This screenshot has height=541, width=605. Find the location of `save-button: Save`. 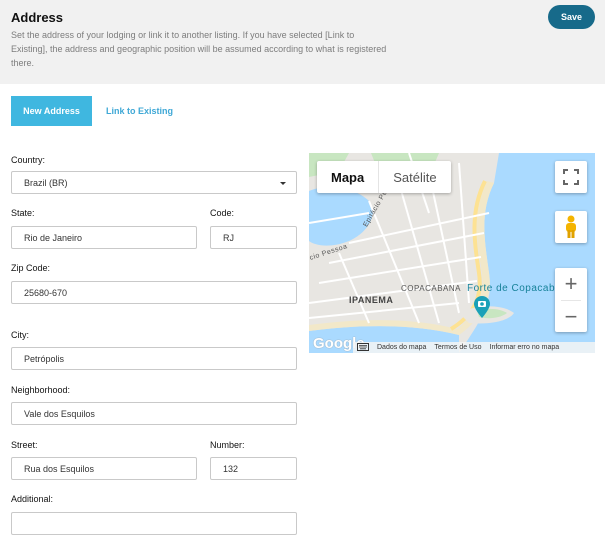

save-button: Save is located at coordinates (571, 17).